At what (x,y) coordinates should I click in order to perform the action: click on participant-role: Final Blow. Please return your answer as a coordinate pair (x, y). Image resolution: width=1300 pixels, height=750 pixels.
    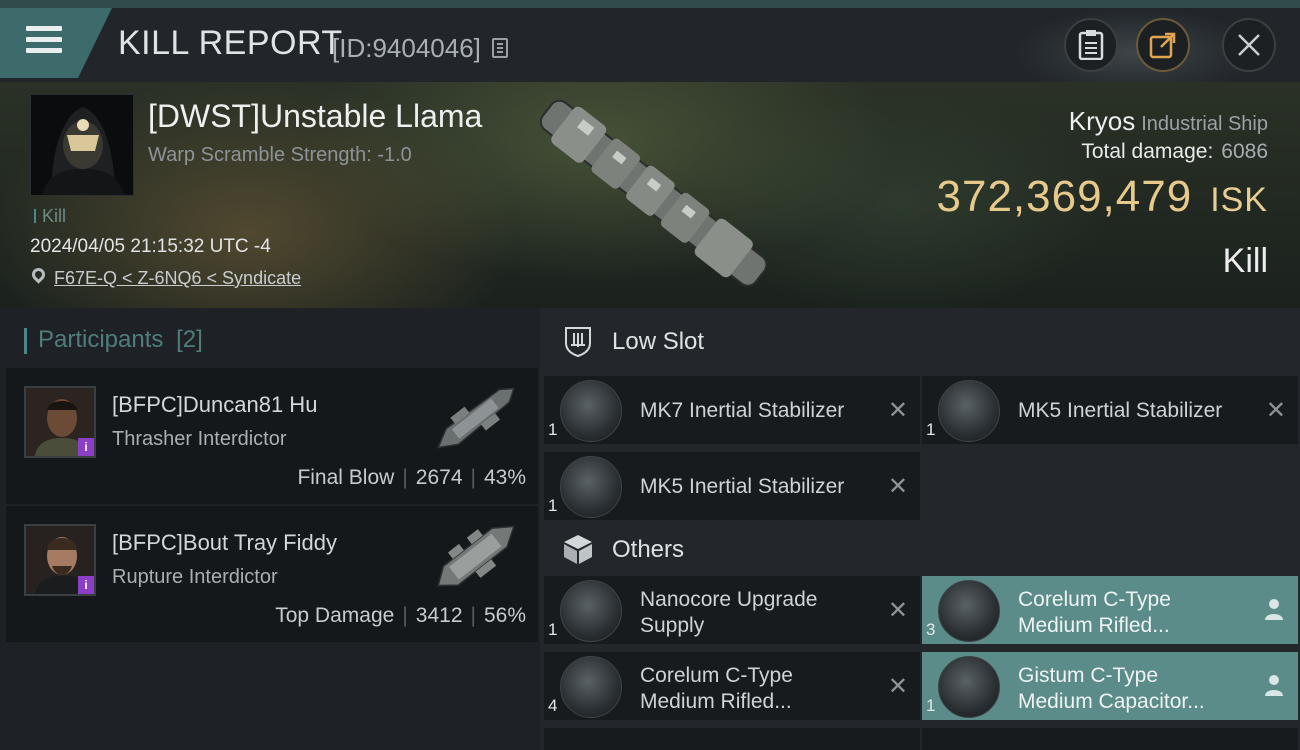
    Looking at the image, I should click on (346, 477).